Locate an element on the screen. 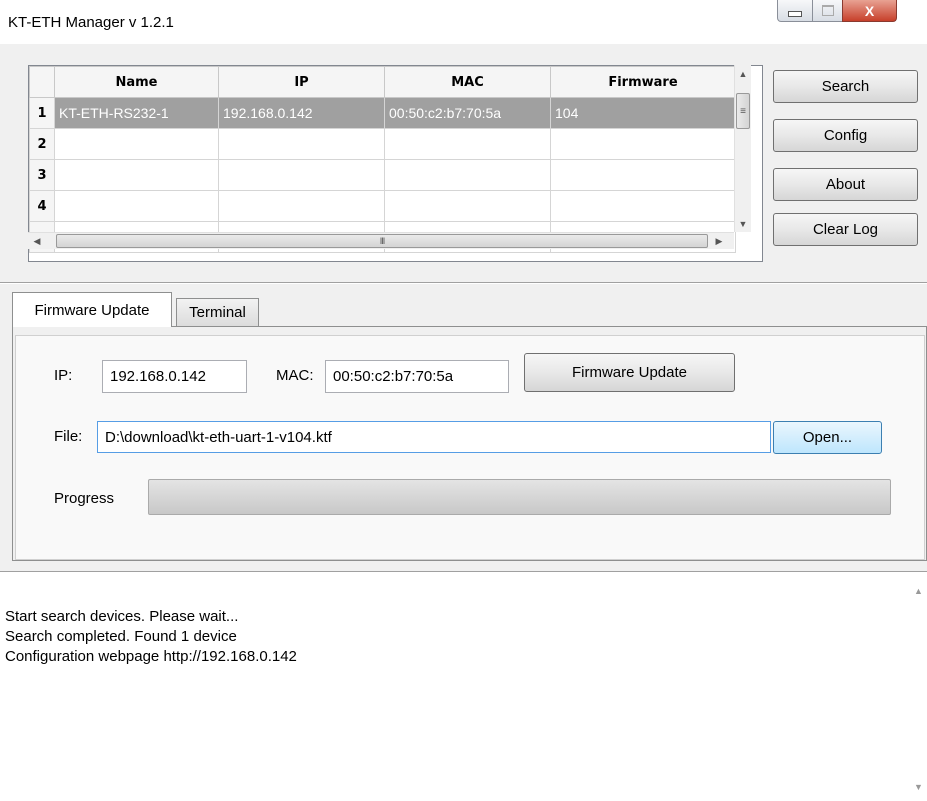 This screenshot has width=927, height=801. ip-field: 192.168.0.142 is located at coordinates (174, 376).